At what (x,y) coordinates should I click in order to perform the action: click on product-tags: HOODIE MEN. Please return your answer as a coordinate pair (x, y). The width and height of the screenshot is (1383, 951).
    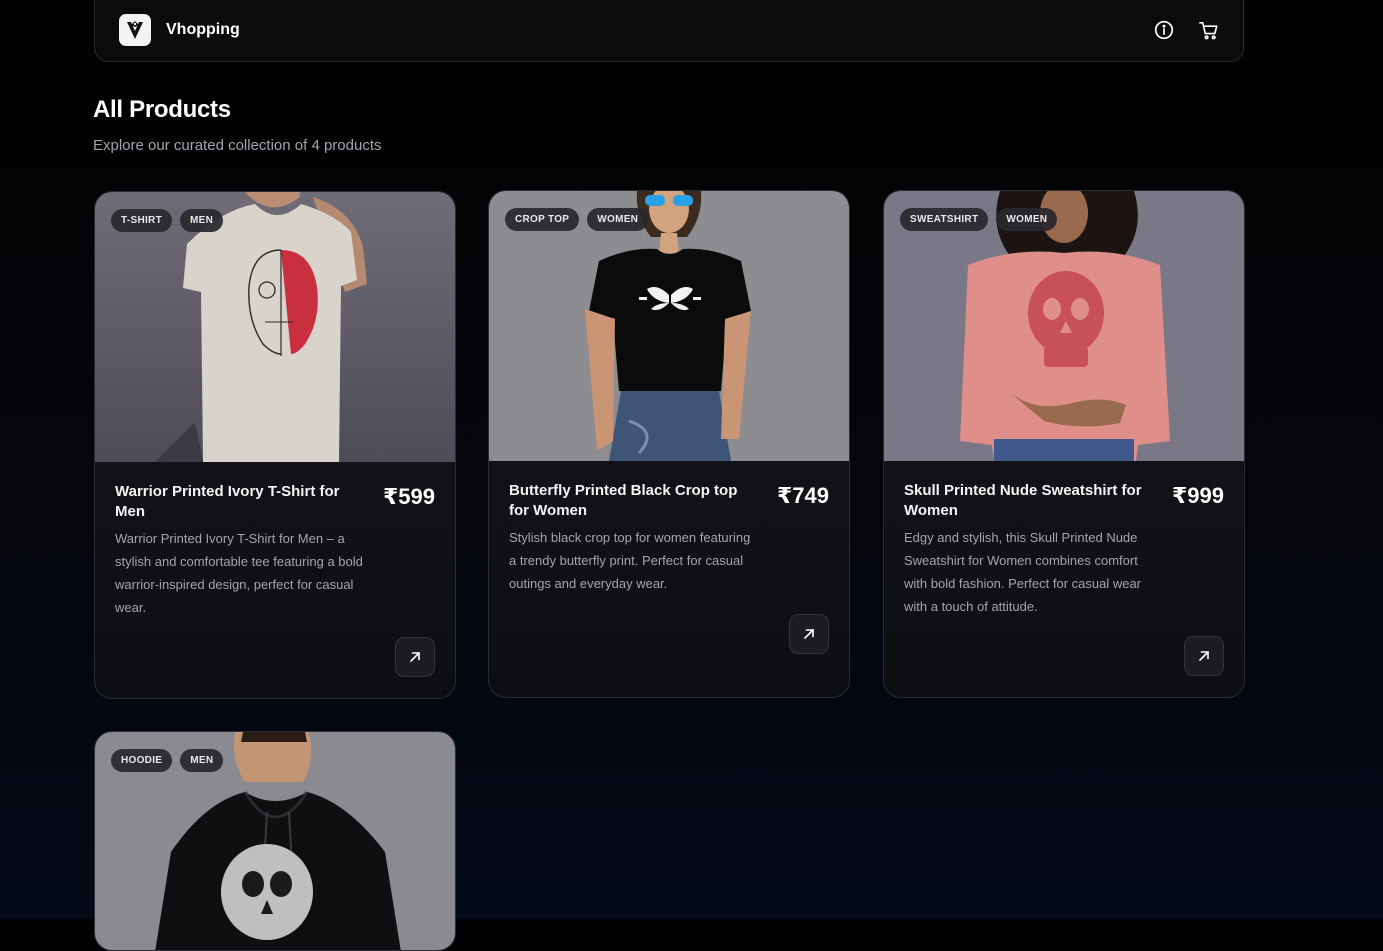
    Looking at the image, I should click on (167, 760).